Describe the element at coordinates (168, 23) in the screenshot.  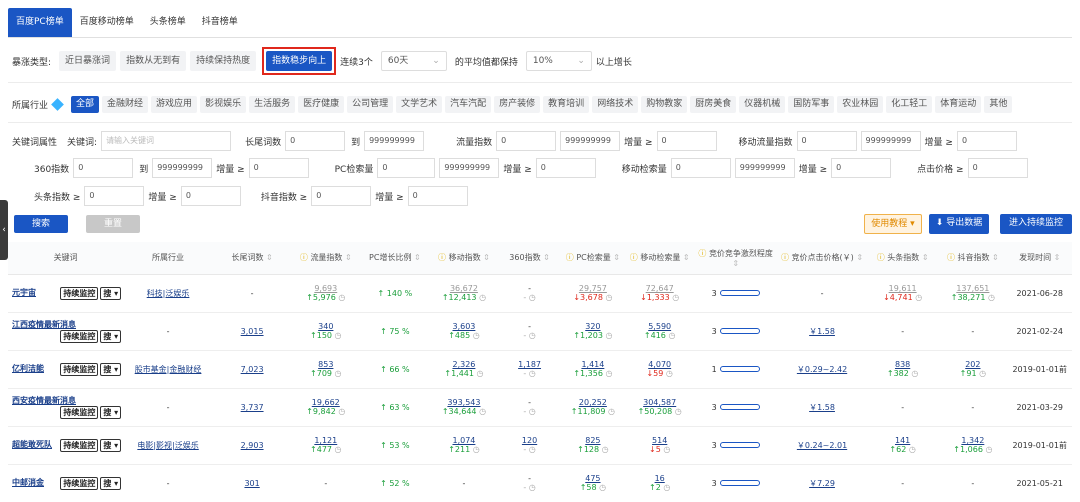
I see `tab-toutiao: 头条榜单` at that location.